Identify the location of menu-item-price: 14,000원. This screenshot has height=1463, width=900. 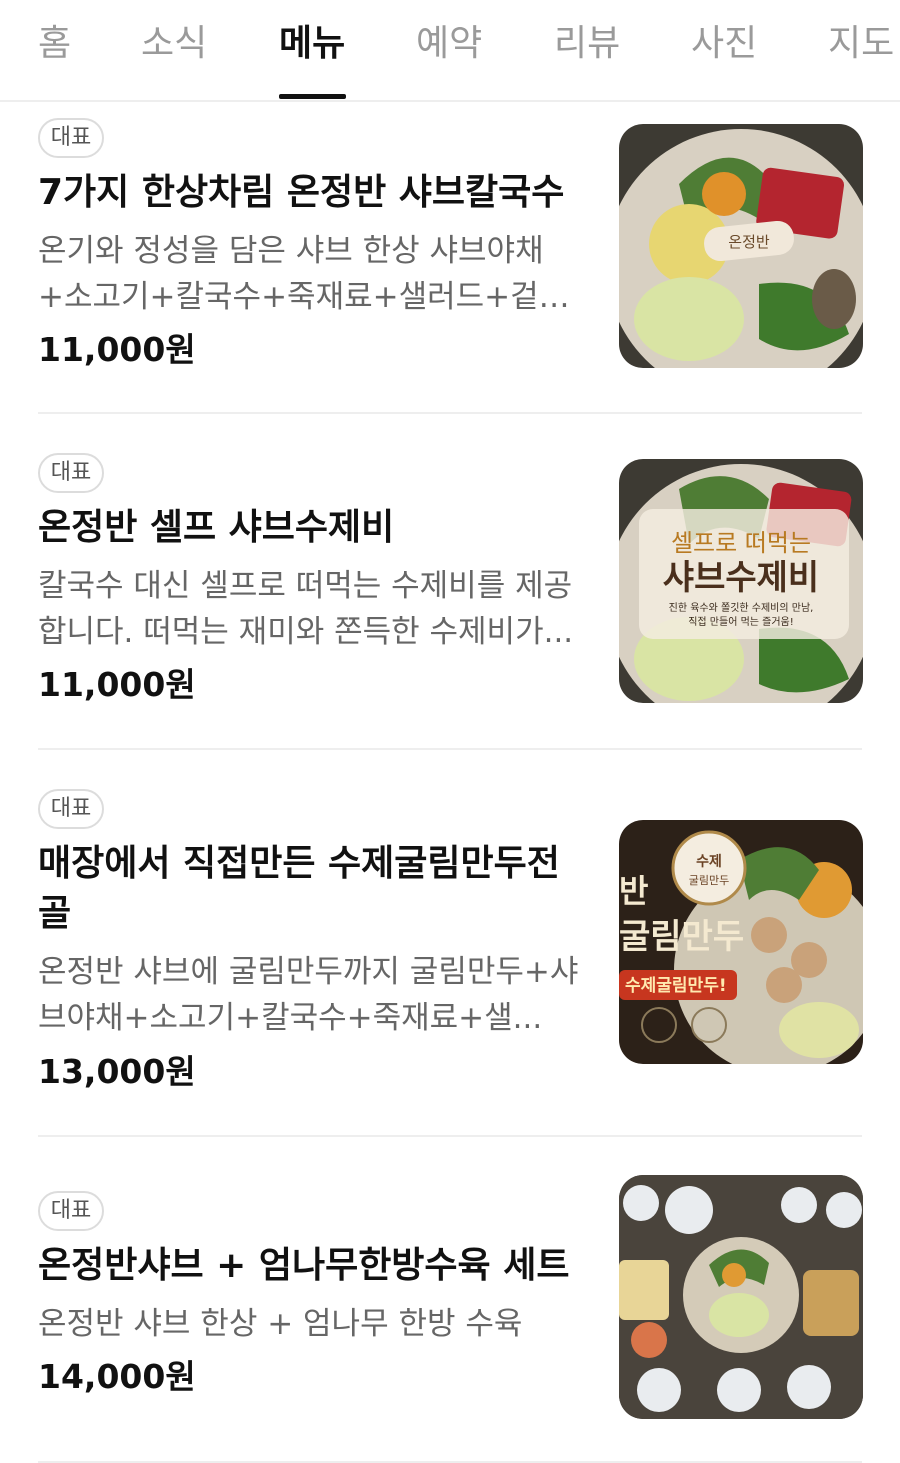
(117, 1376).